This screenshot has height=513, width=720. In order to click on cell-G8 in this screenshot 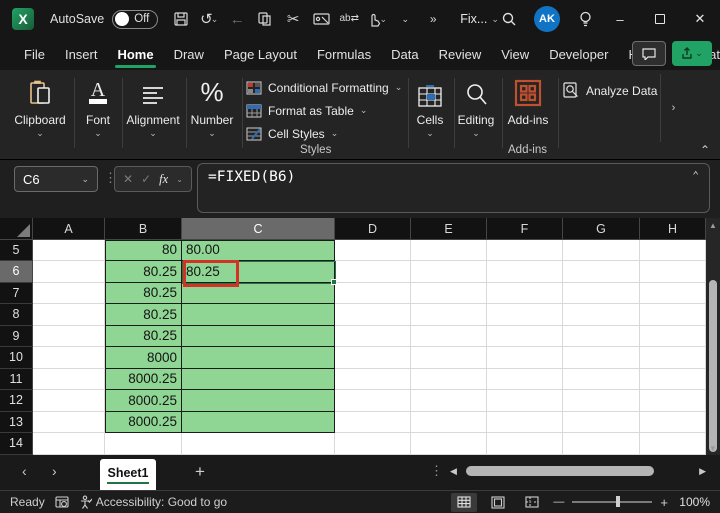, I will do `click(601, 315)`.